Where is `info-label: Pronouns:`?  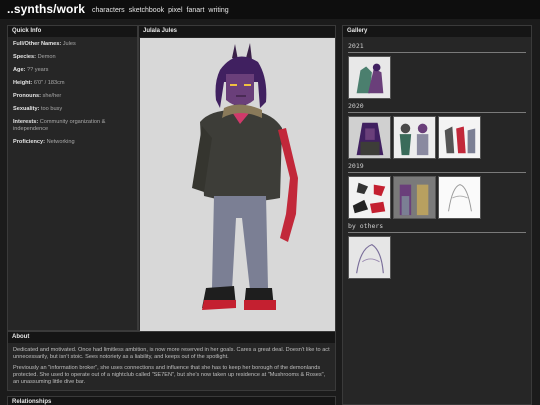 info-label: Pronouns: is located at coordinates (27, 96).